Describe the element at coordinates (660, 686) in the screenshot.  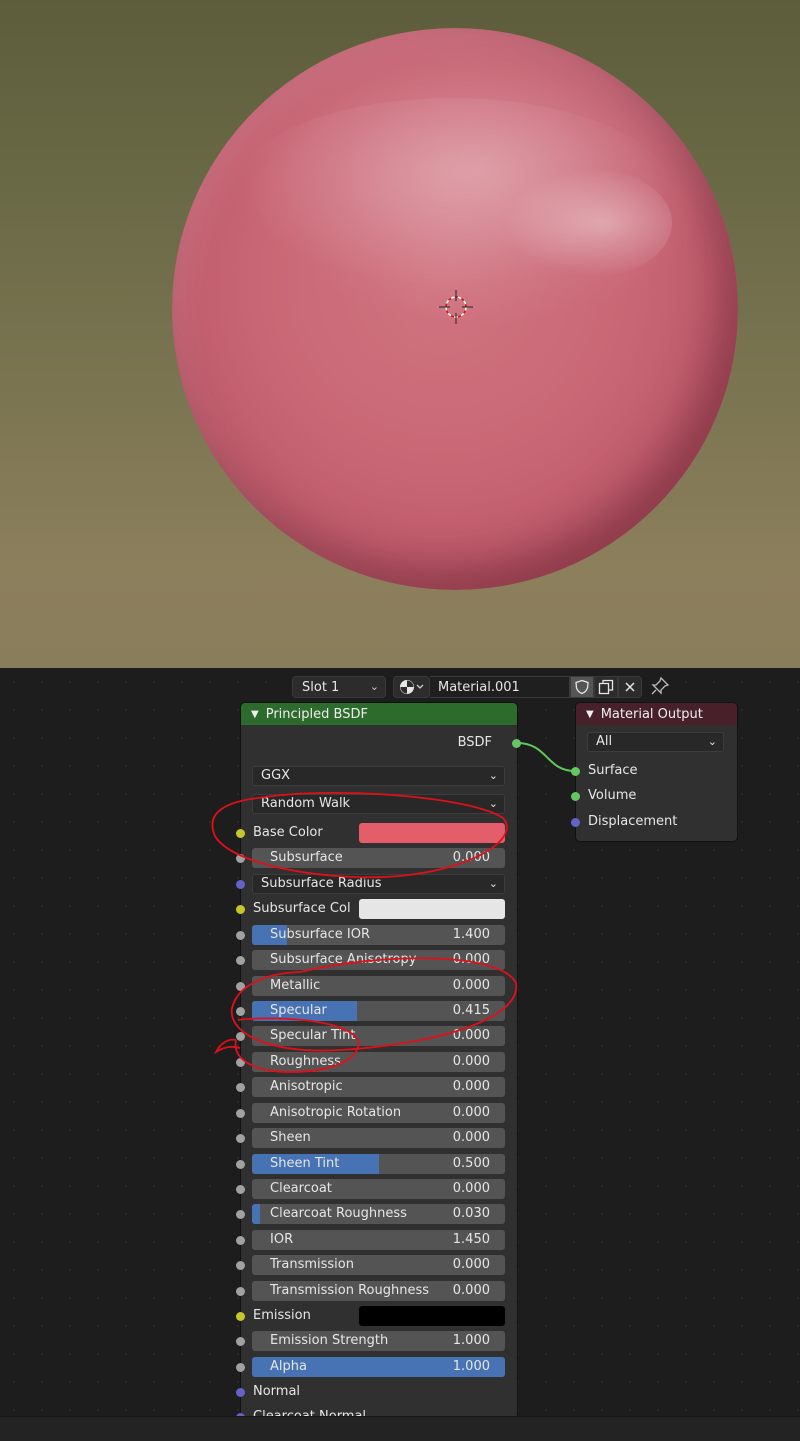
I see `pin-icon` at that location.